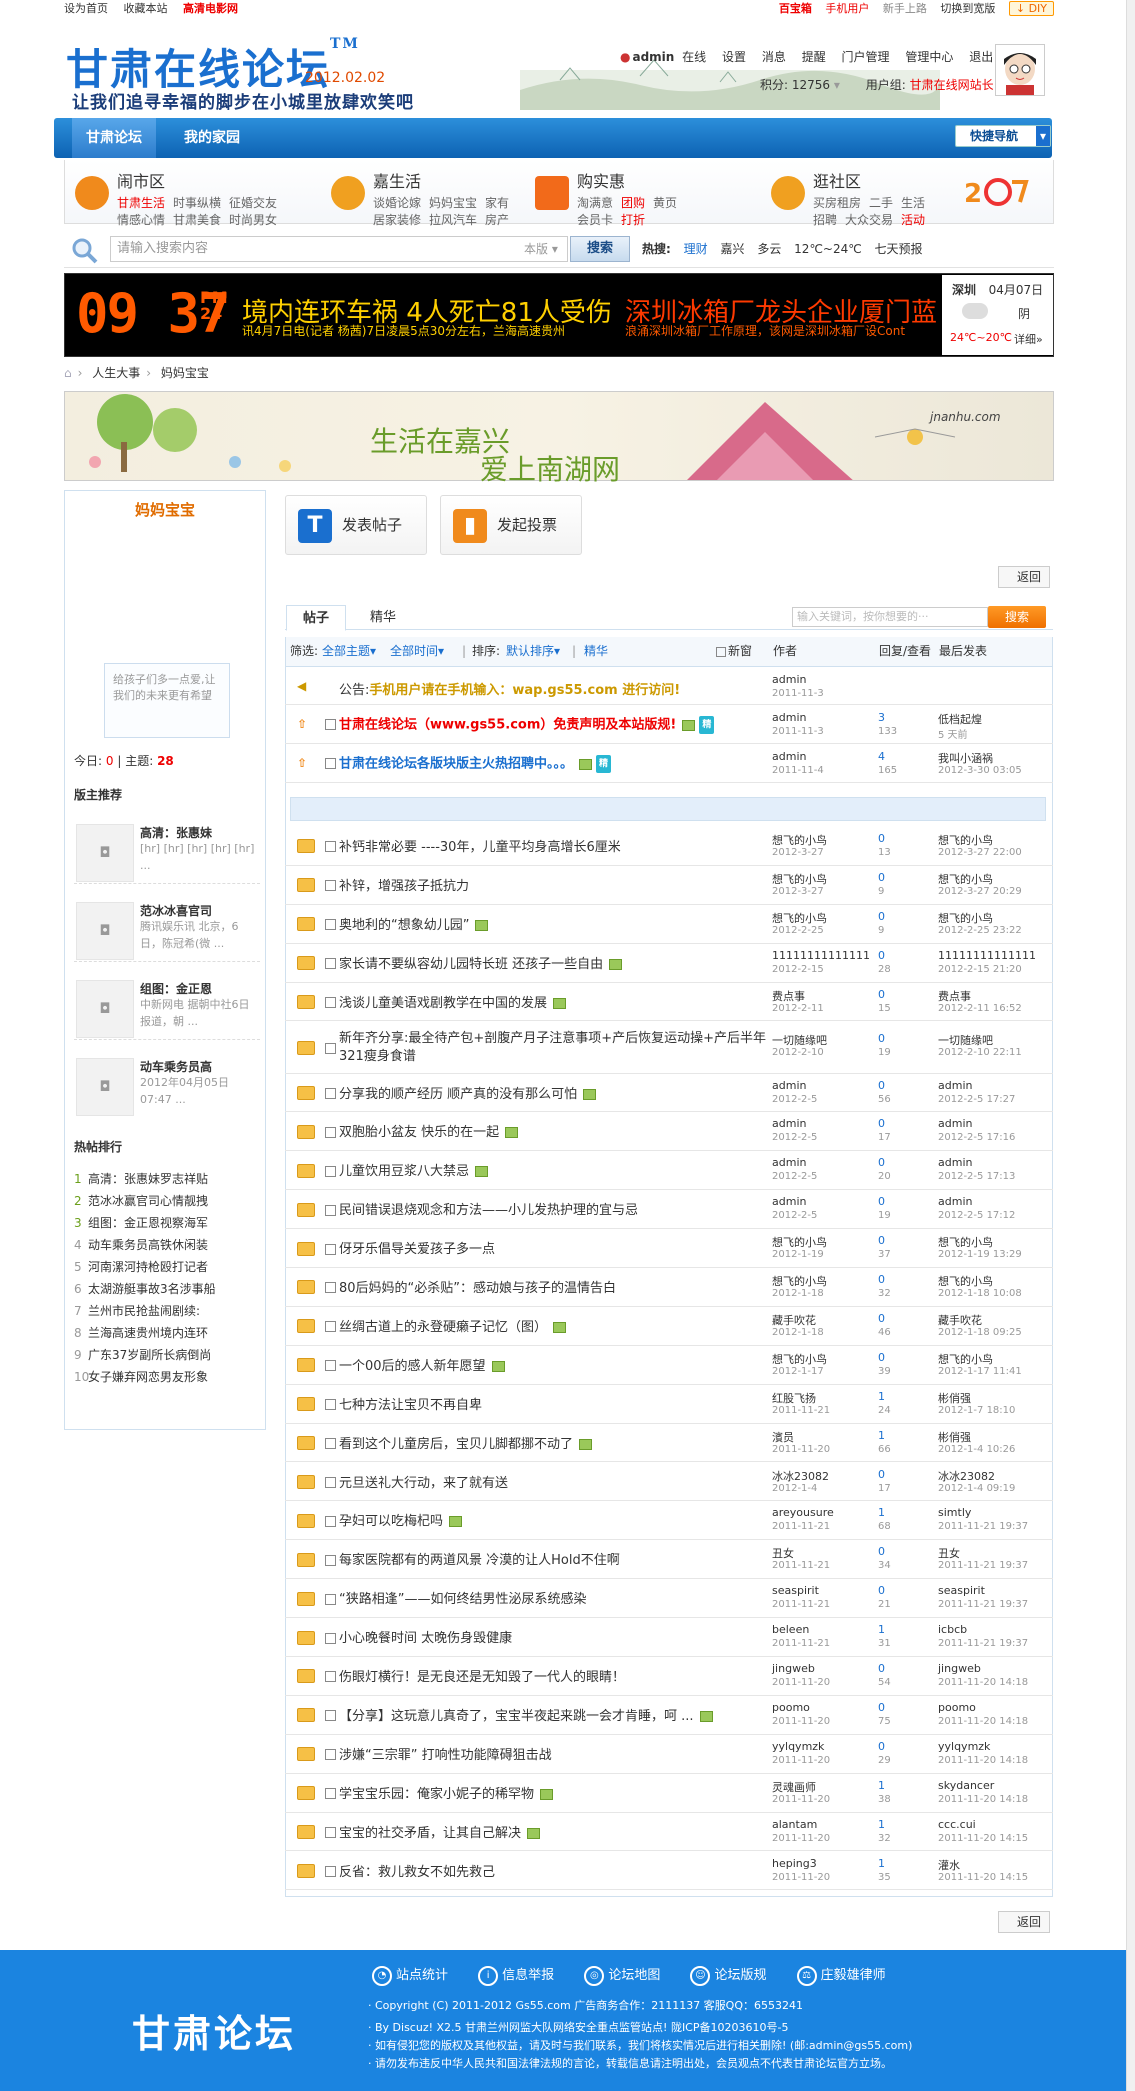 This screenshot has height=2091, width=1135. Describe the element at coordinates (976, 1449) in the screenshot. I see `last-post-date: 2012-1-4 10:26` at that location.